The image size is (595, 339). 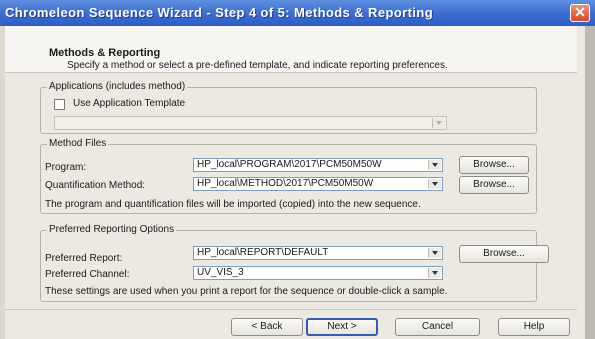 What do you see at coordinates (117, 86) in the screenshot?
I see `applications-legend: Applications (includes method)` at bounding box center [117, 86].